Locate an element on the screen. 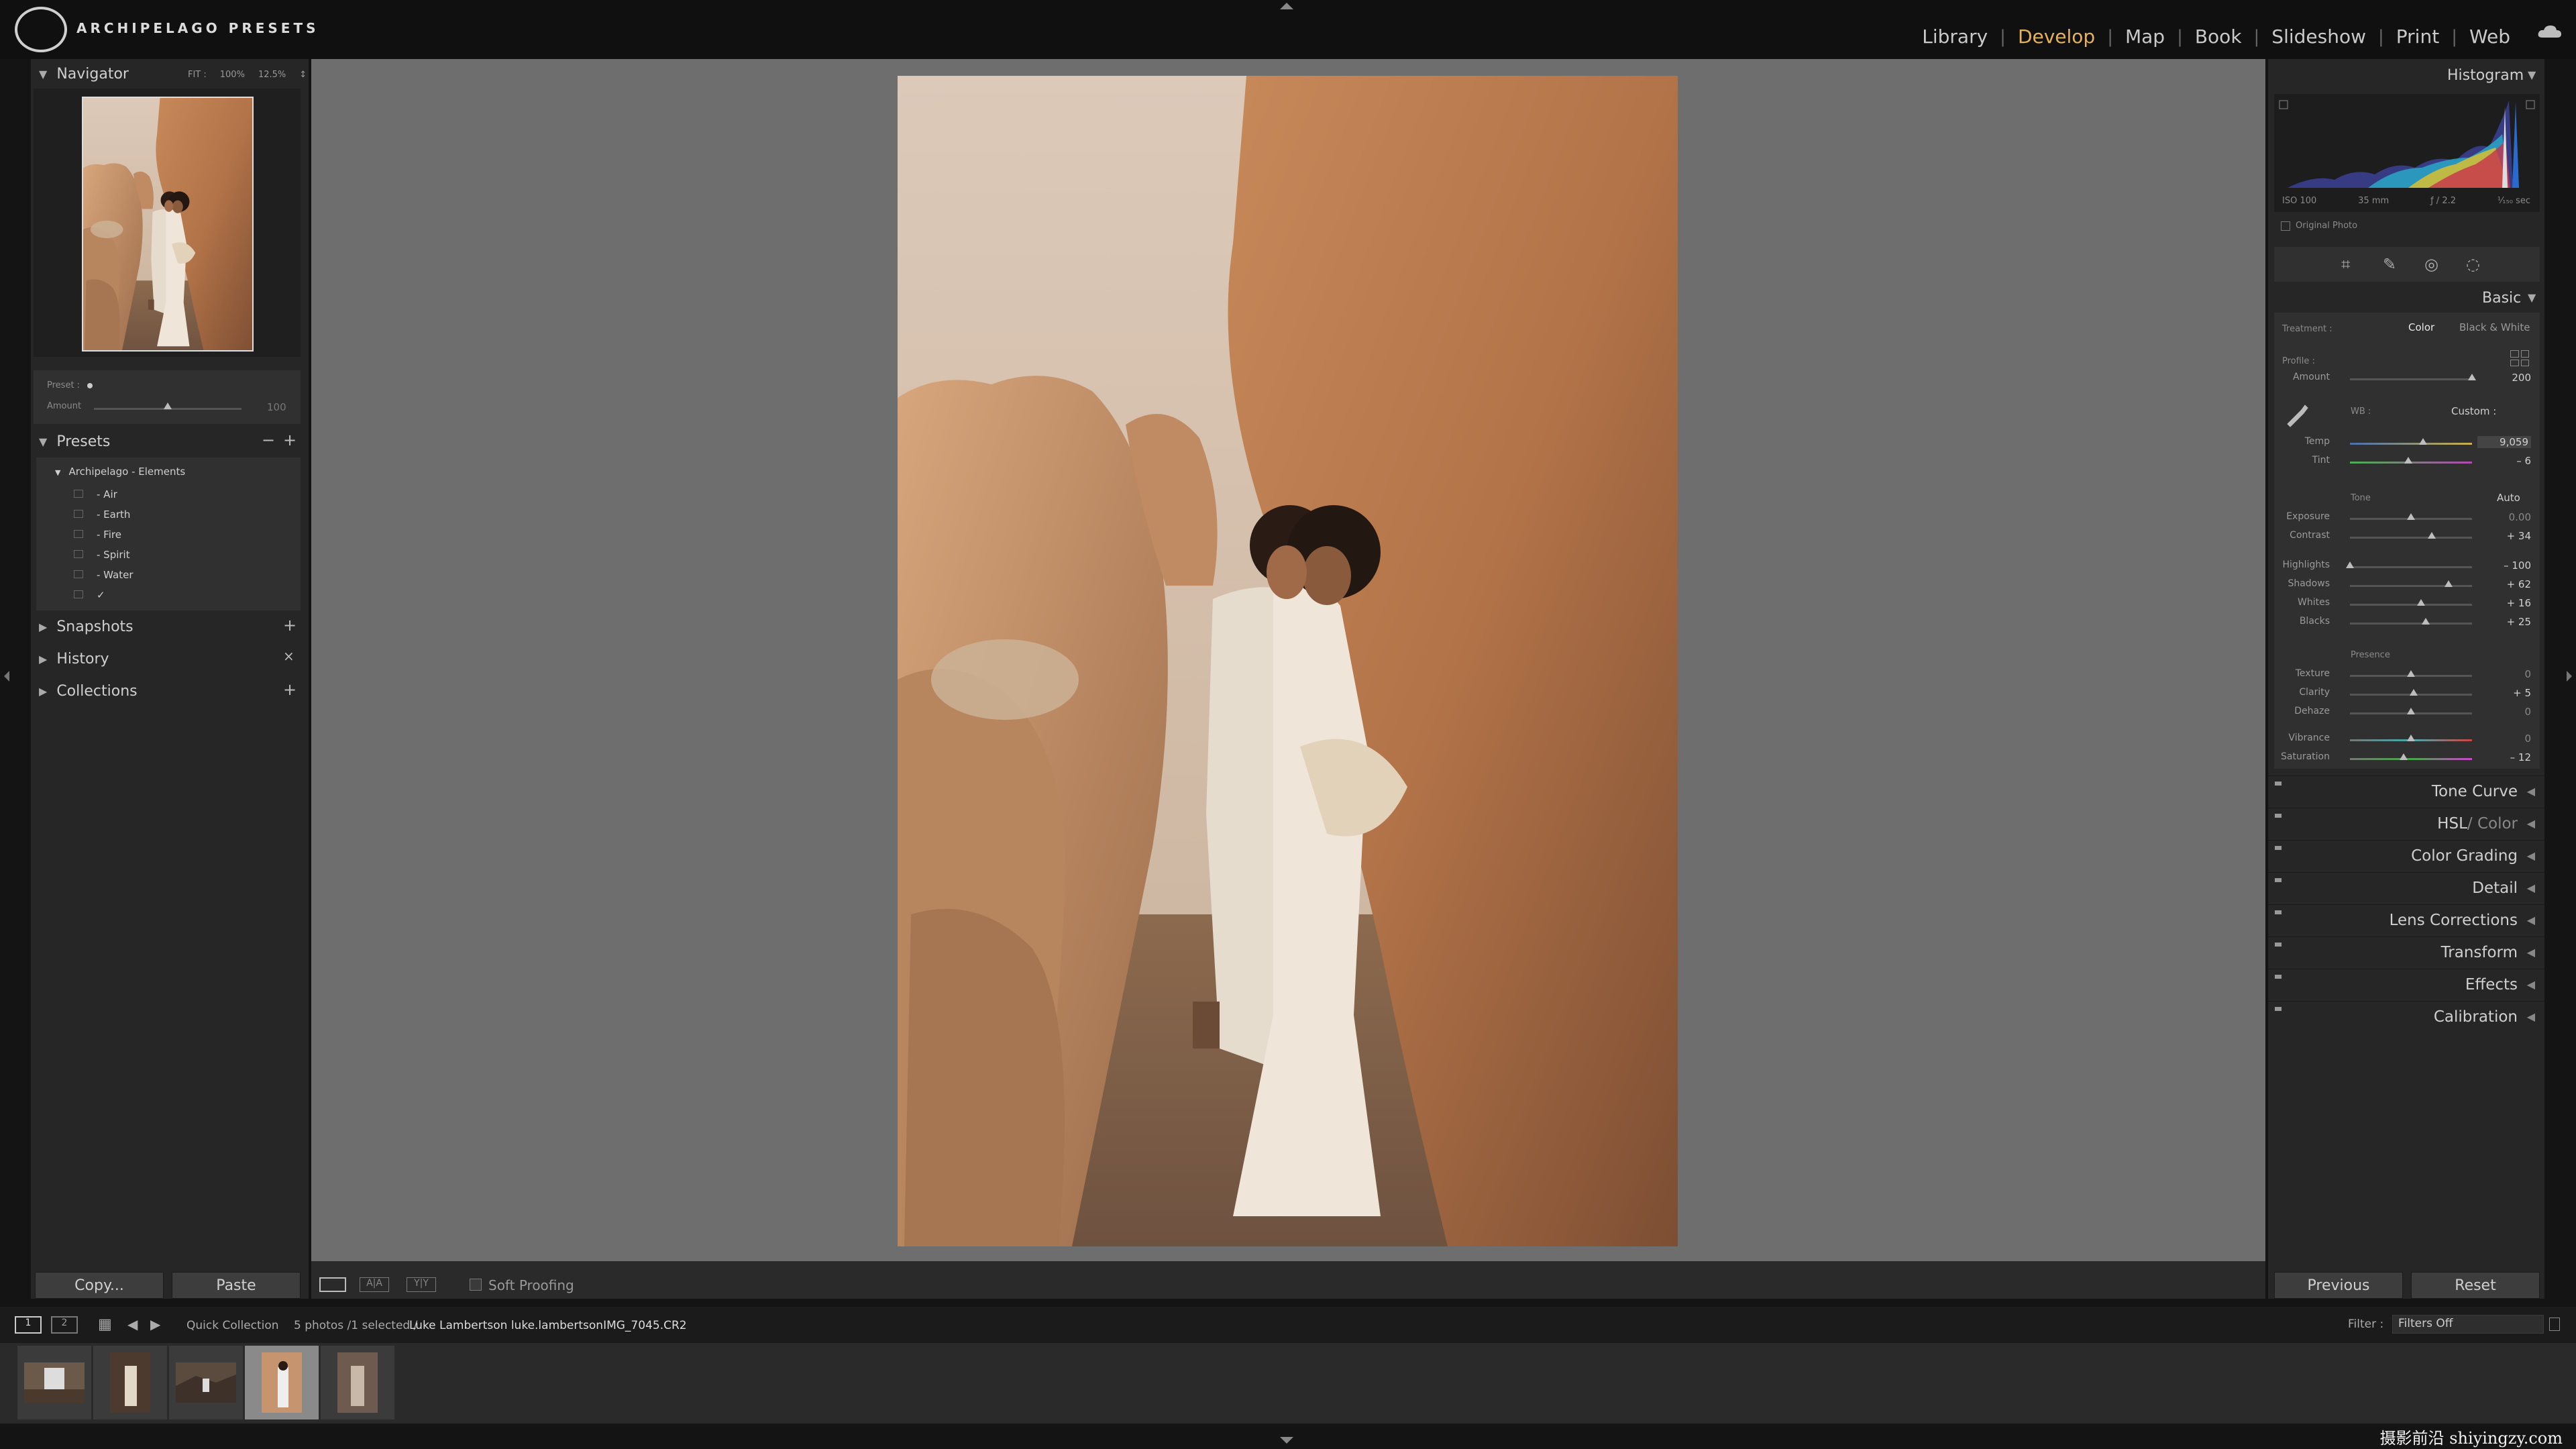 The height and width of the screenshot is (1449, 2576). preset-item: - Spirit is located at coordinates (103, 555).